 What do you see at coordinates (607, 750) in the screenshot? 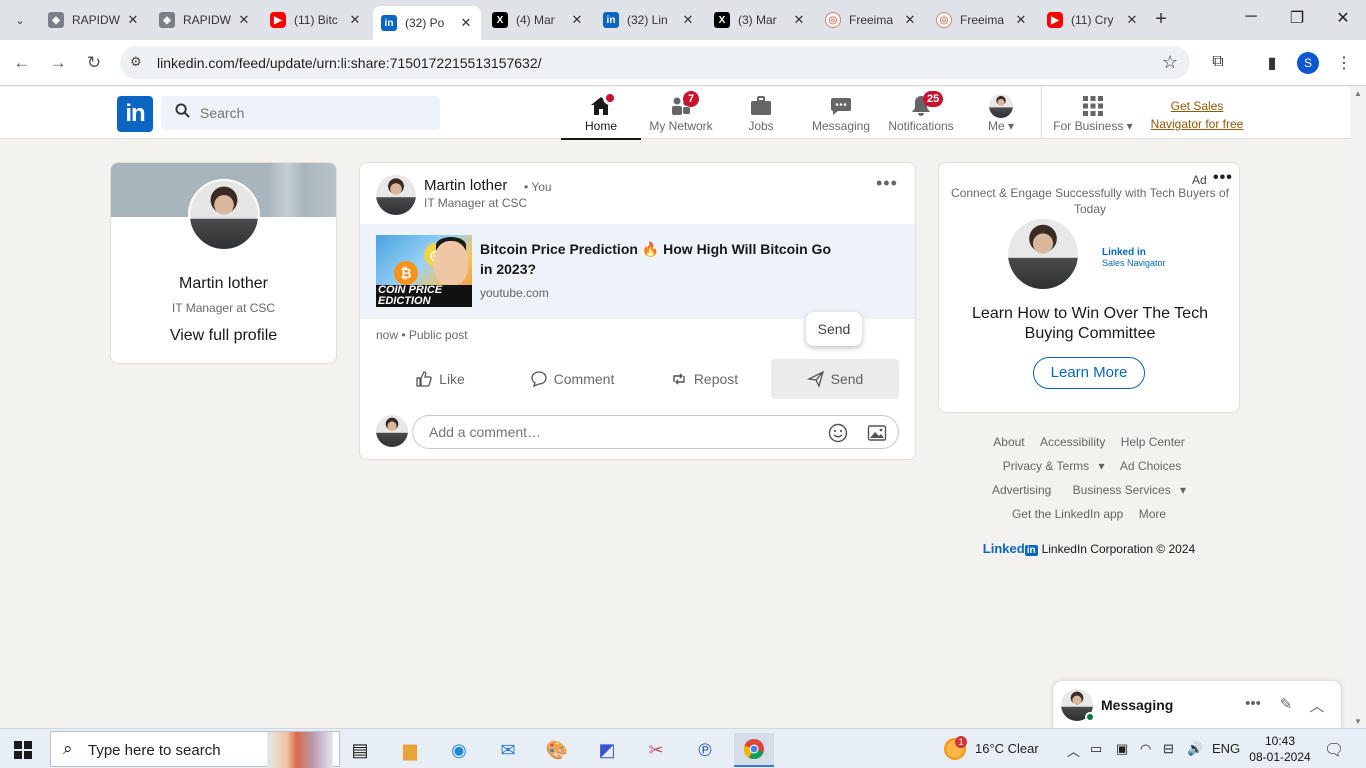
I see `app-icon-blue: ◩` at bounding box center [607, 750].